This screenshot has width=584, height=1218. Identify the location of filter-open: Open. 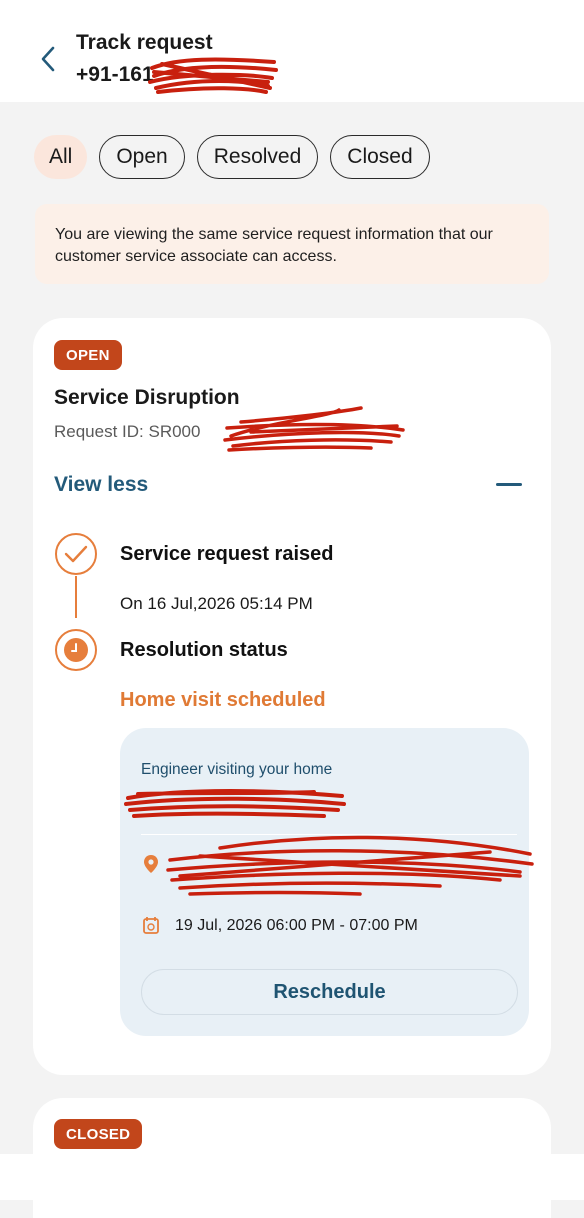
(142, 157).